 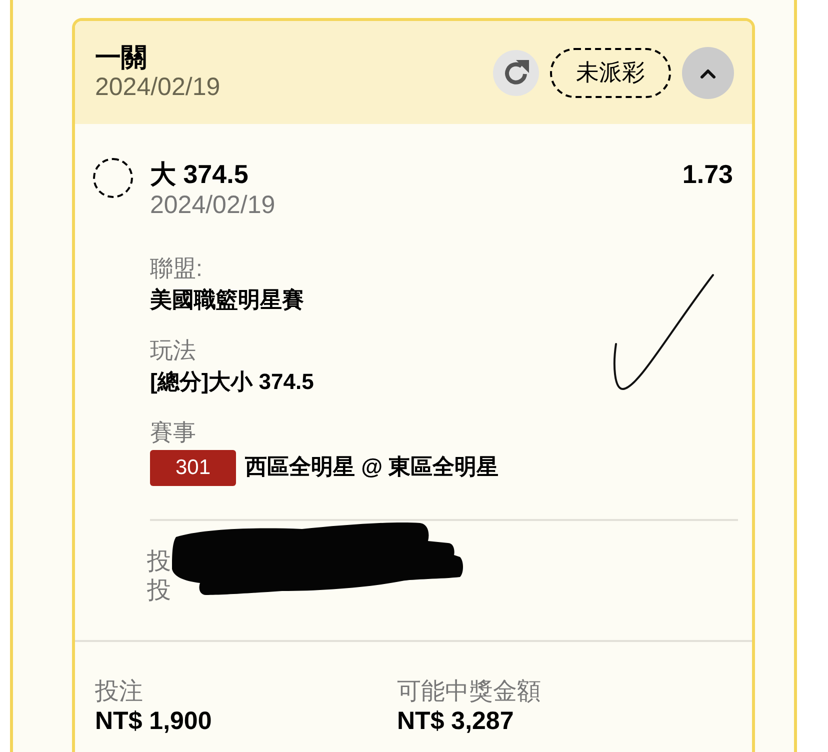 What do you see at coordinates (227, 300) in the screenshot?
I see `detail-value: 美國職籃明星賽` at bounding box center [227, 300].